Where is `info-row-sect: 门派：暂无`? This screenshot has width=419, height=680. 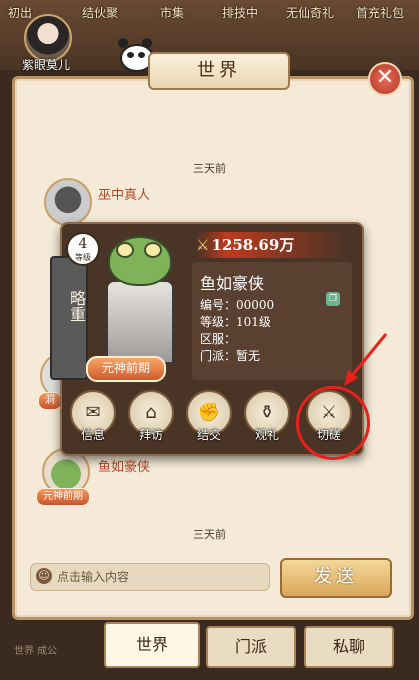
info-row-sect: 门派：暂无 is located at coordinates (230, 355).